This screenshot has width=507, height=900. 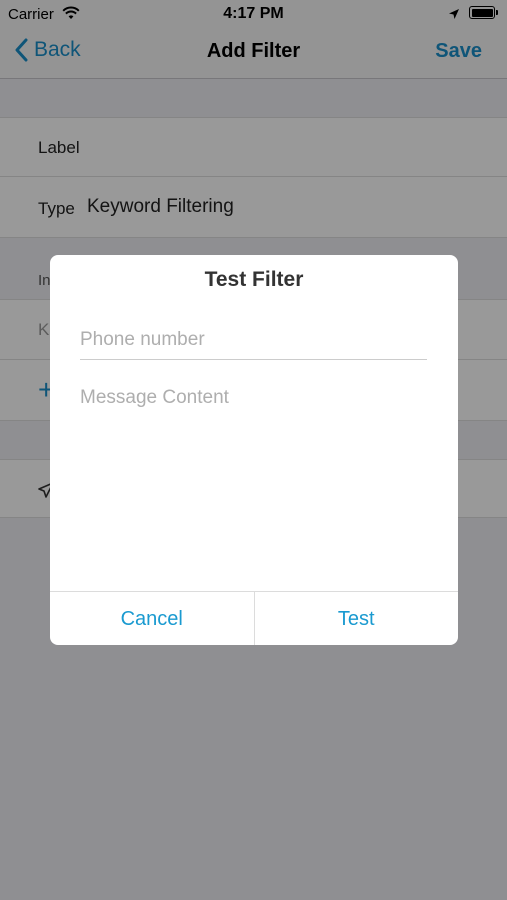 What do you see at coordinates (254, 279) in the screenshot?
I see `dialog-title: Test Filter` at bounding box center [254, 279].